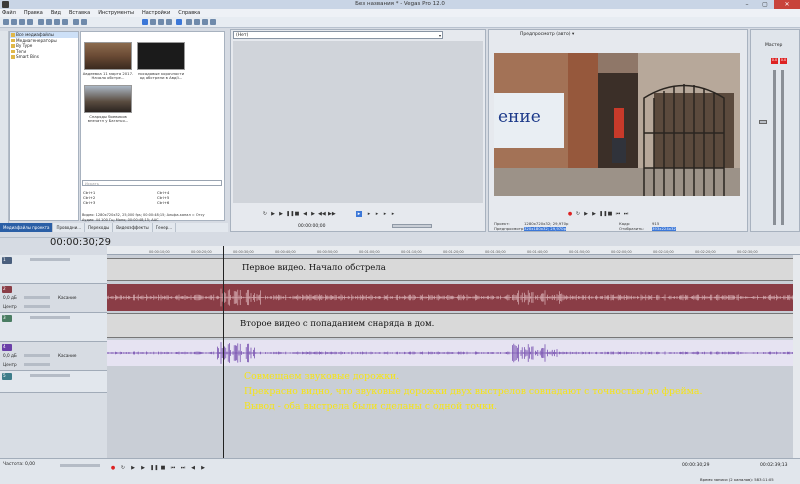 Image resolution: width=800 pixels, height=484 pixels. Describe the element at coordinates (56, 13) in the screenshot. I see `menu-view: Вид` at that location.